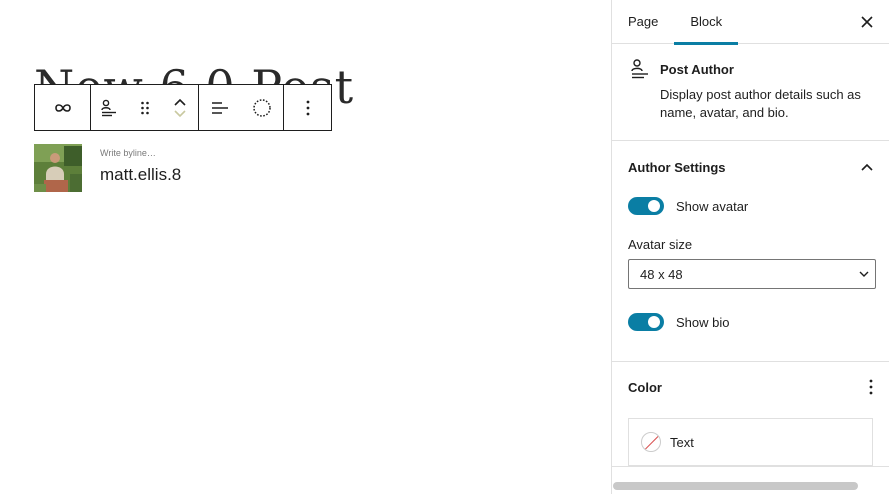 This screenshot has height=494, width=889. What do you see at coordinates (750, 442) in the screenshot?
I see `text-color-item: Text` at bounding box center [750, 442].